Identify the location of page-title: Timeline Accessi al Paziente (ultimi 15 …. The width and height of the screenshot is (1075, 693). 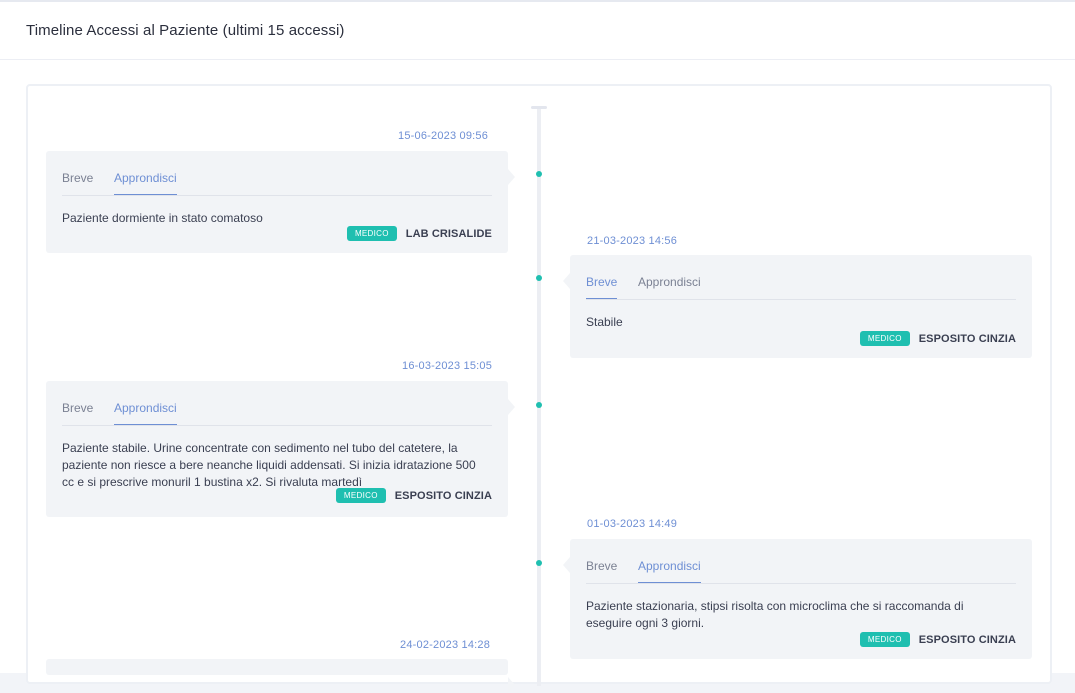
(185, 30).